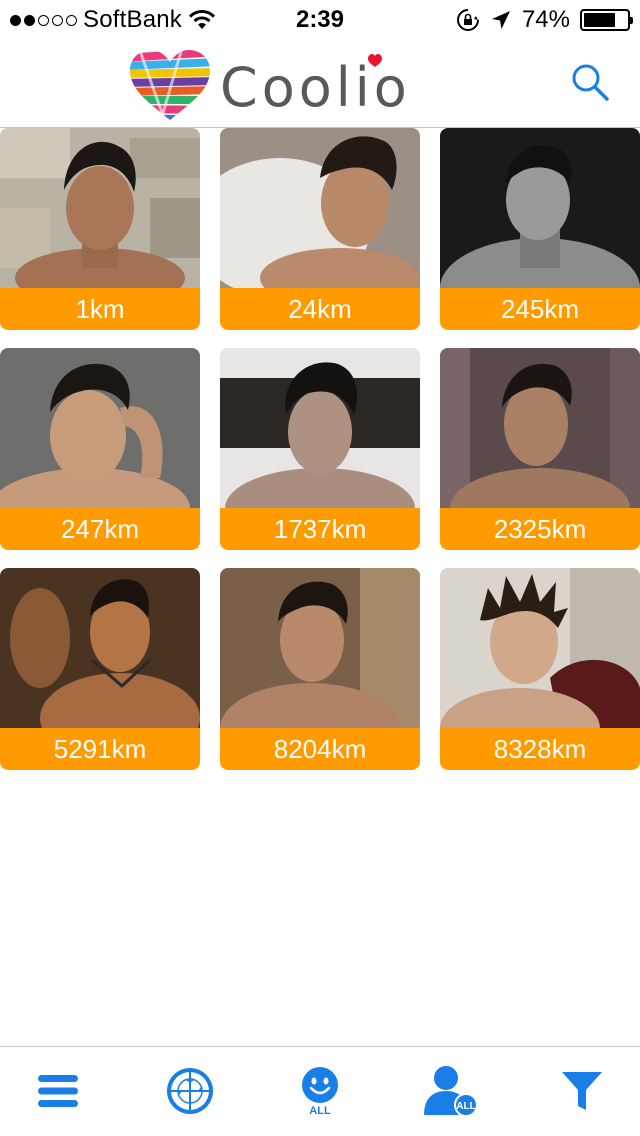 The image size is (640, 1136). I want to click on distance-label: 24km, so click(320, 309).